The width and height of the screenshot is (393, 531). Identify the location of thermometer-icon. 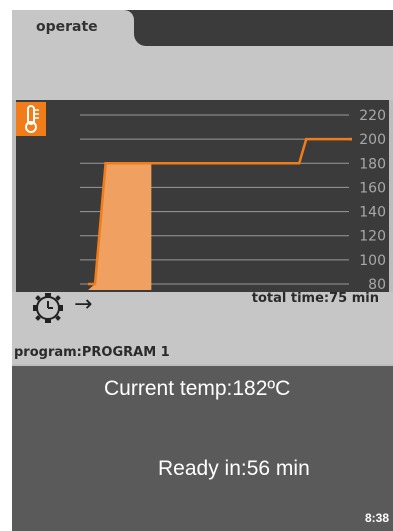
(31, 119).